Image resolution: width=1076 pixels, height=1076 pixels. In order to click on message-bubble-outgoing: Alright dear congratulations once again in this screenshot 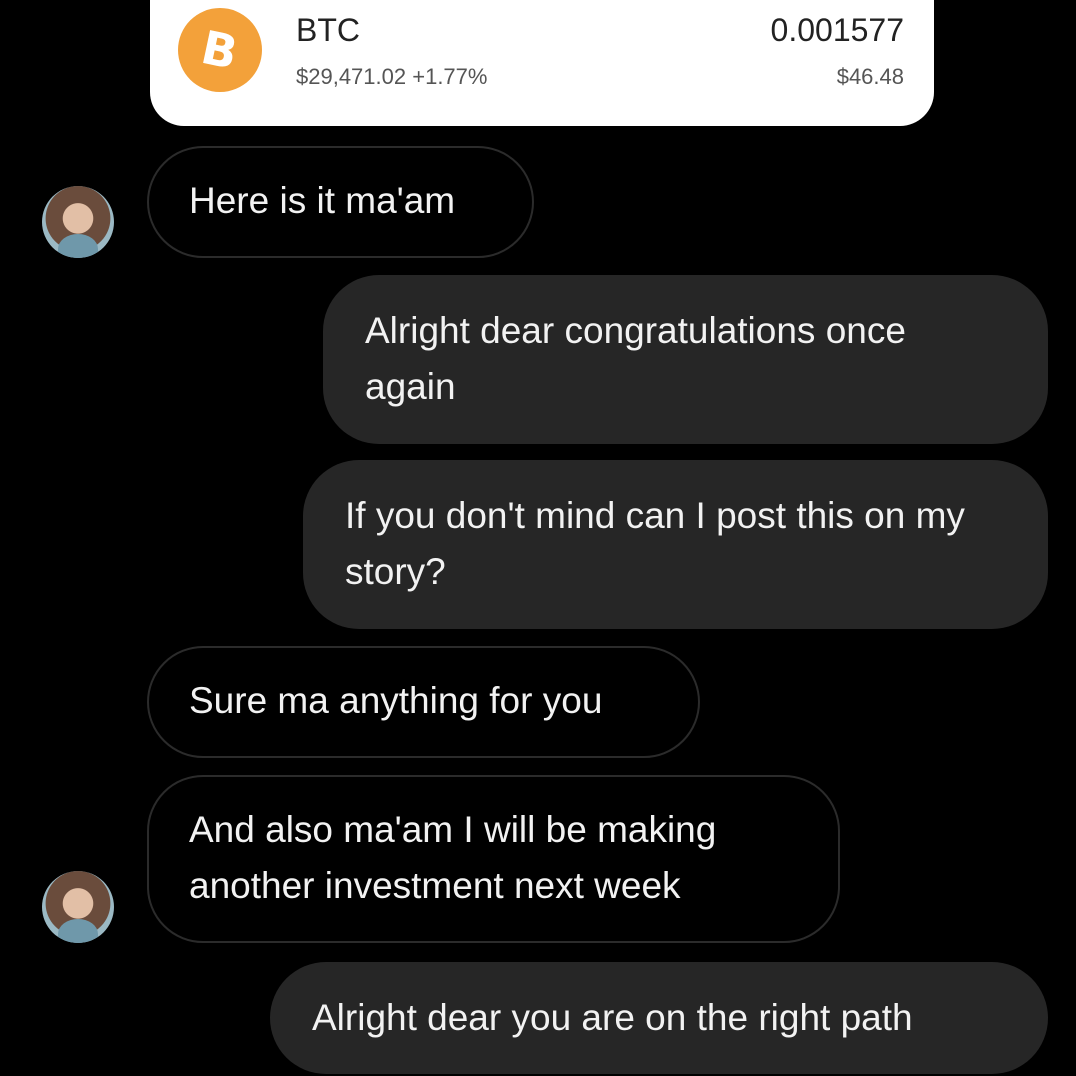, I will do `click(685, 359)`.